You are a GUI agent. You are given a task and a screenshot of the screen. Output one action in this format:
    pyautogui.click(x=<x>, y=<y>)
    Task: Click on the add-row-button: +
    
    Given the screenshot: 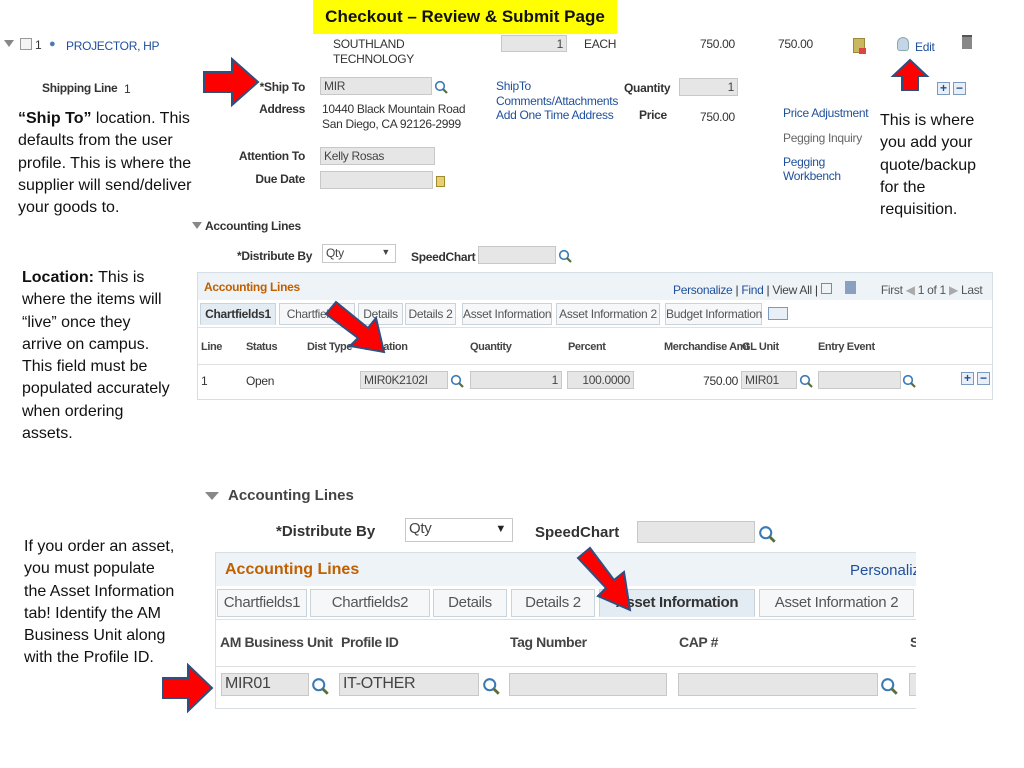 What is the action you would take?
    pyautogui.click(x=943, y=88)
    